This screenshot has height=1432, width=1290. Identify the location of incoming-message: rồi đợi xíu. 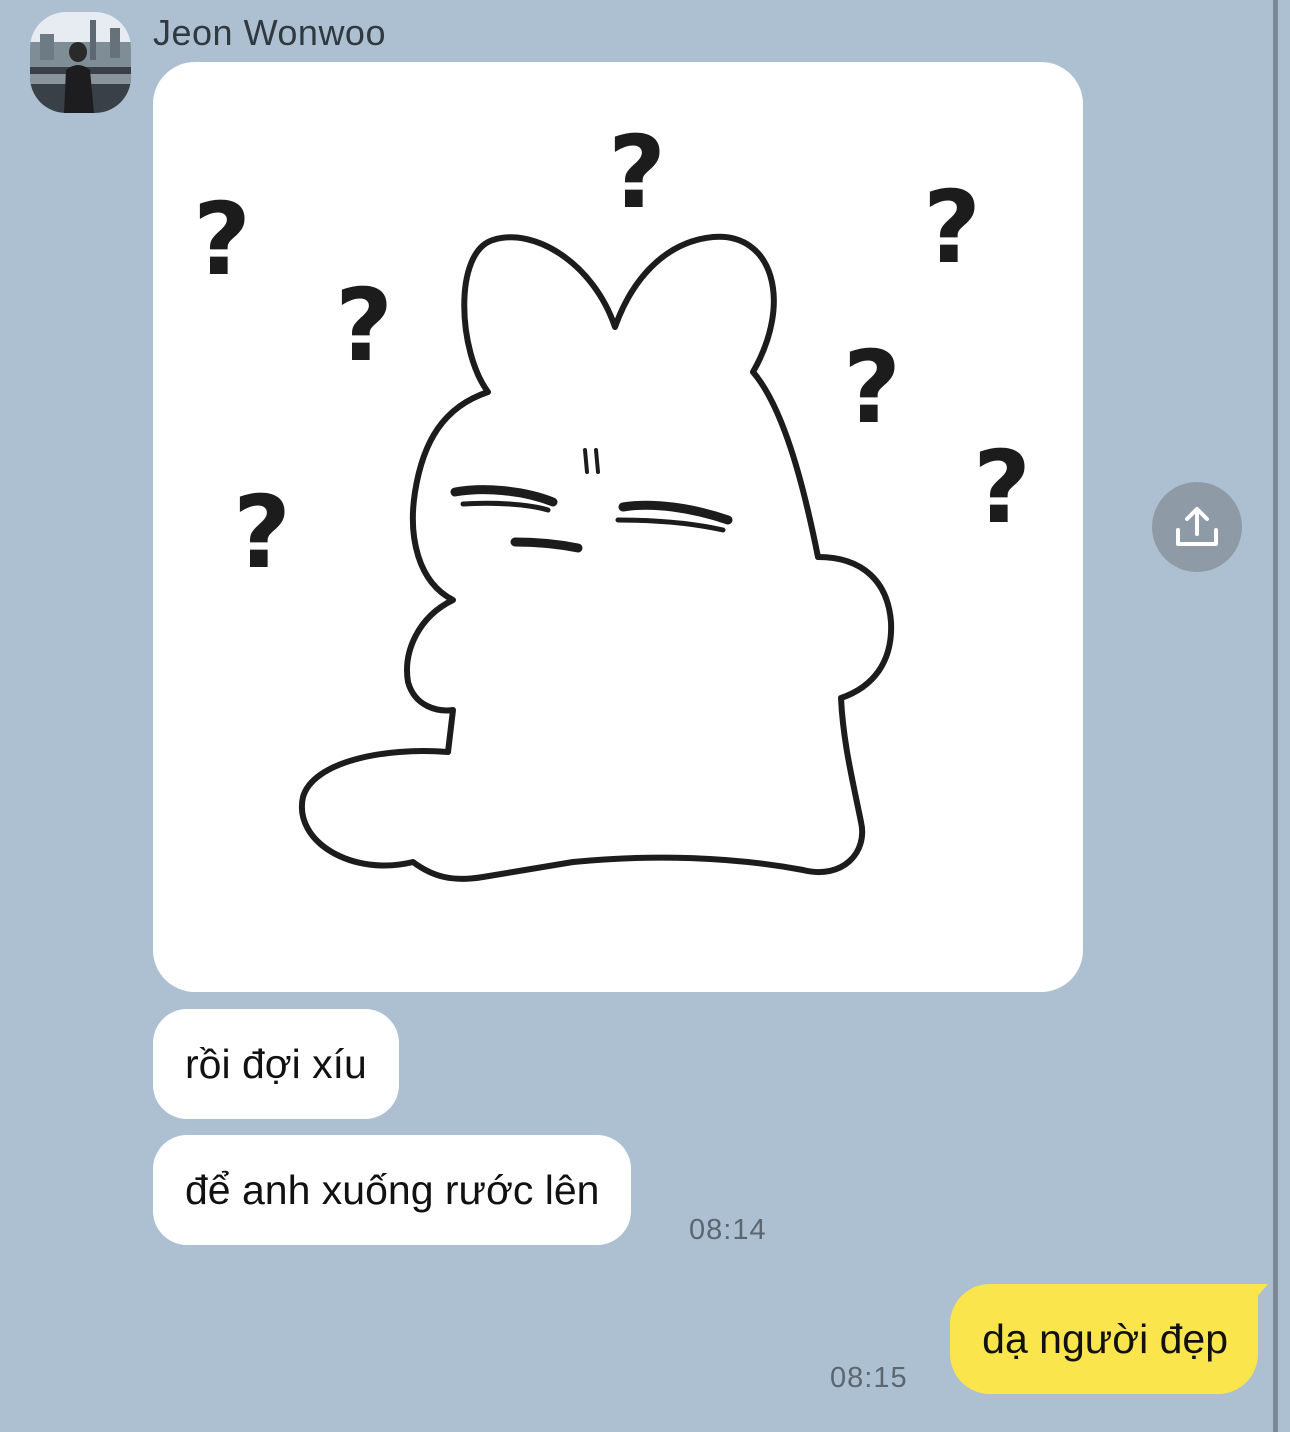
(276, 1064).